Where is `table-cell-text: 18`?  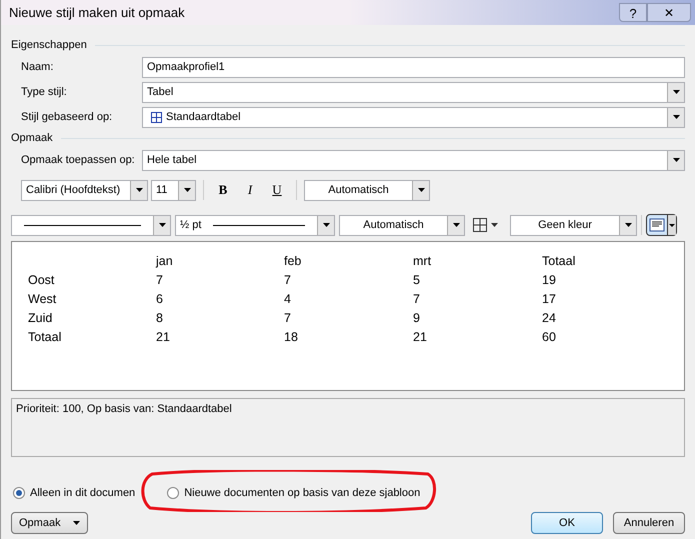
table-cell-text: 18 is located at coordinates (291, 337).